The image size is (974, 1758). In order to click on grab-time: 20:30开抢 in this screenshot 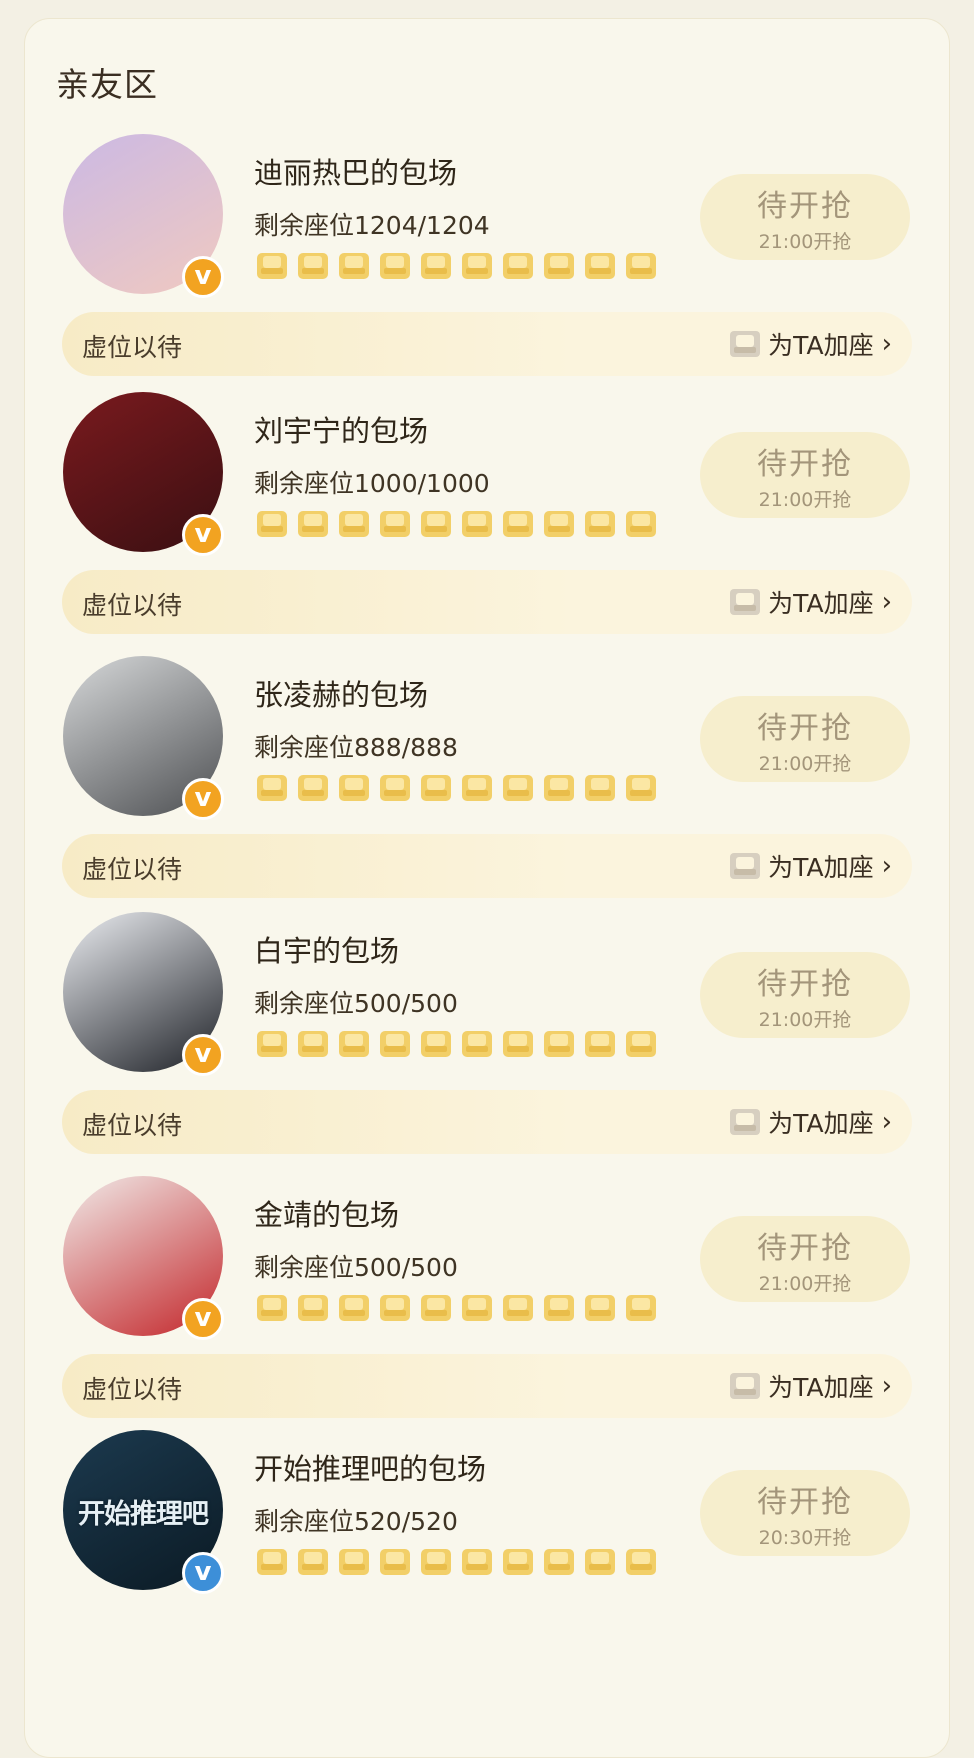, I will do `click(805, 1538)`.